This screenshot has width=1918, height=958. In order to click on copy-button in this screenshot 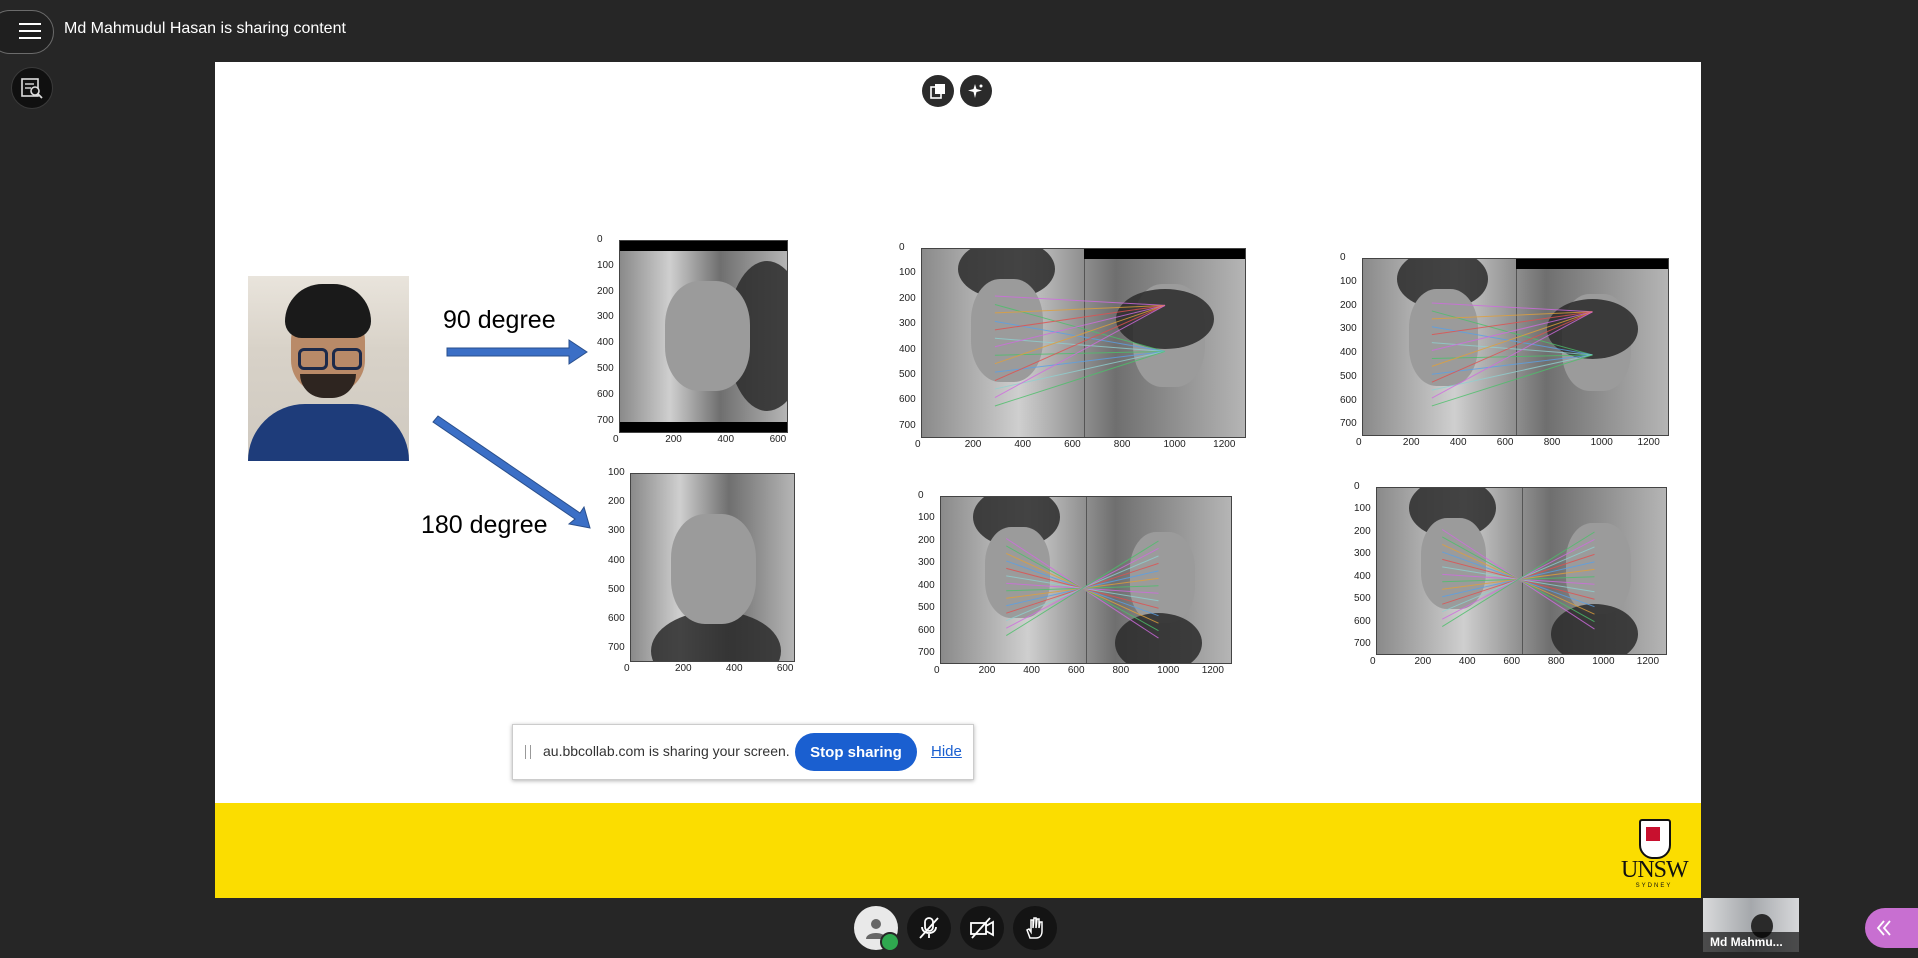, I will do `click(938, 91)`.